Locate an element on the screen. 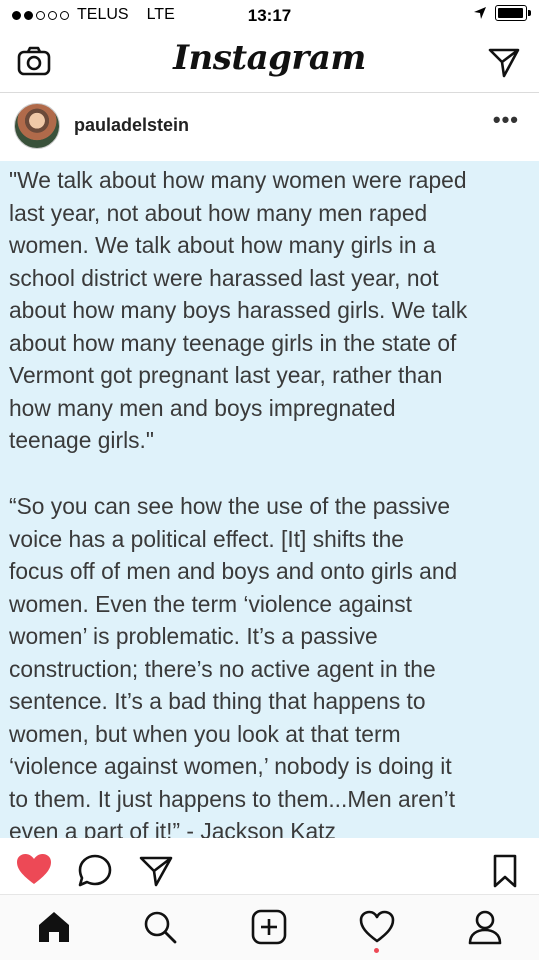 This screenshot has width=539, height=960. app-header: Instagram is located at coordinates (269, 62).